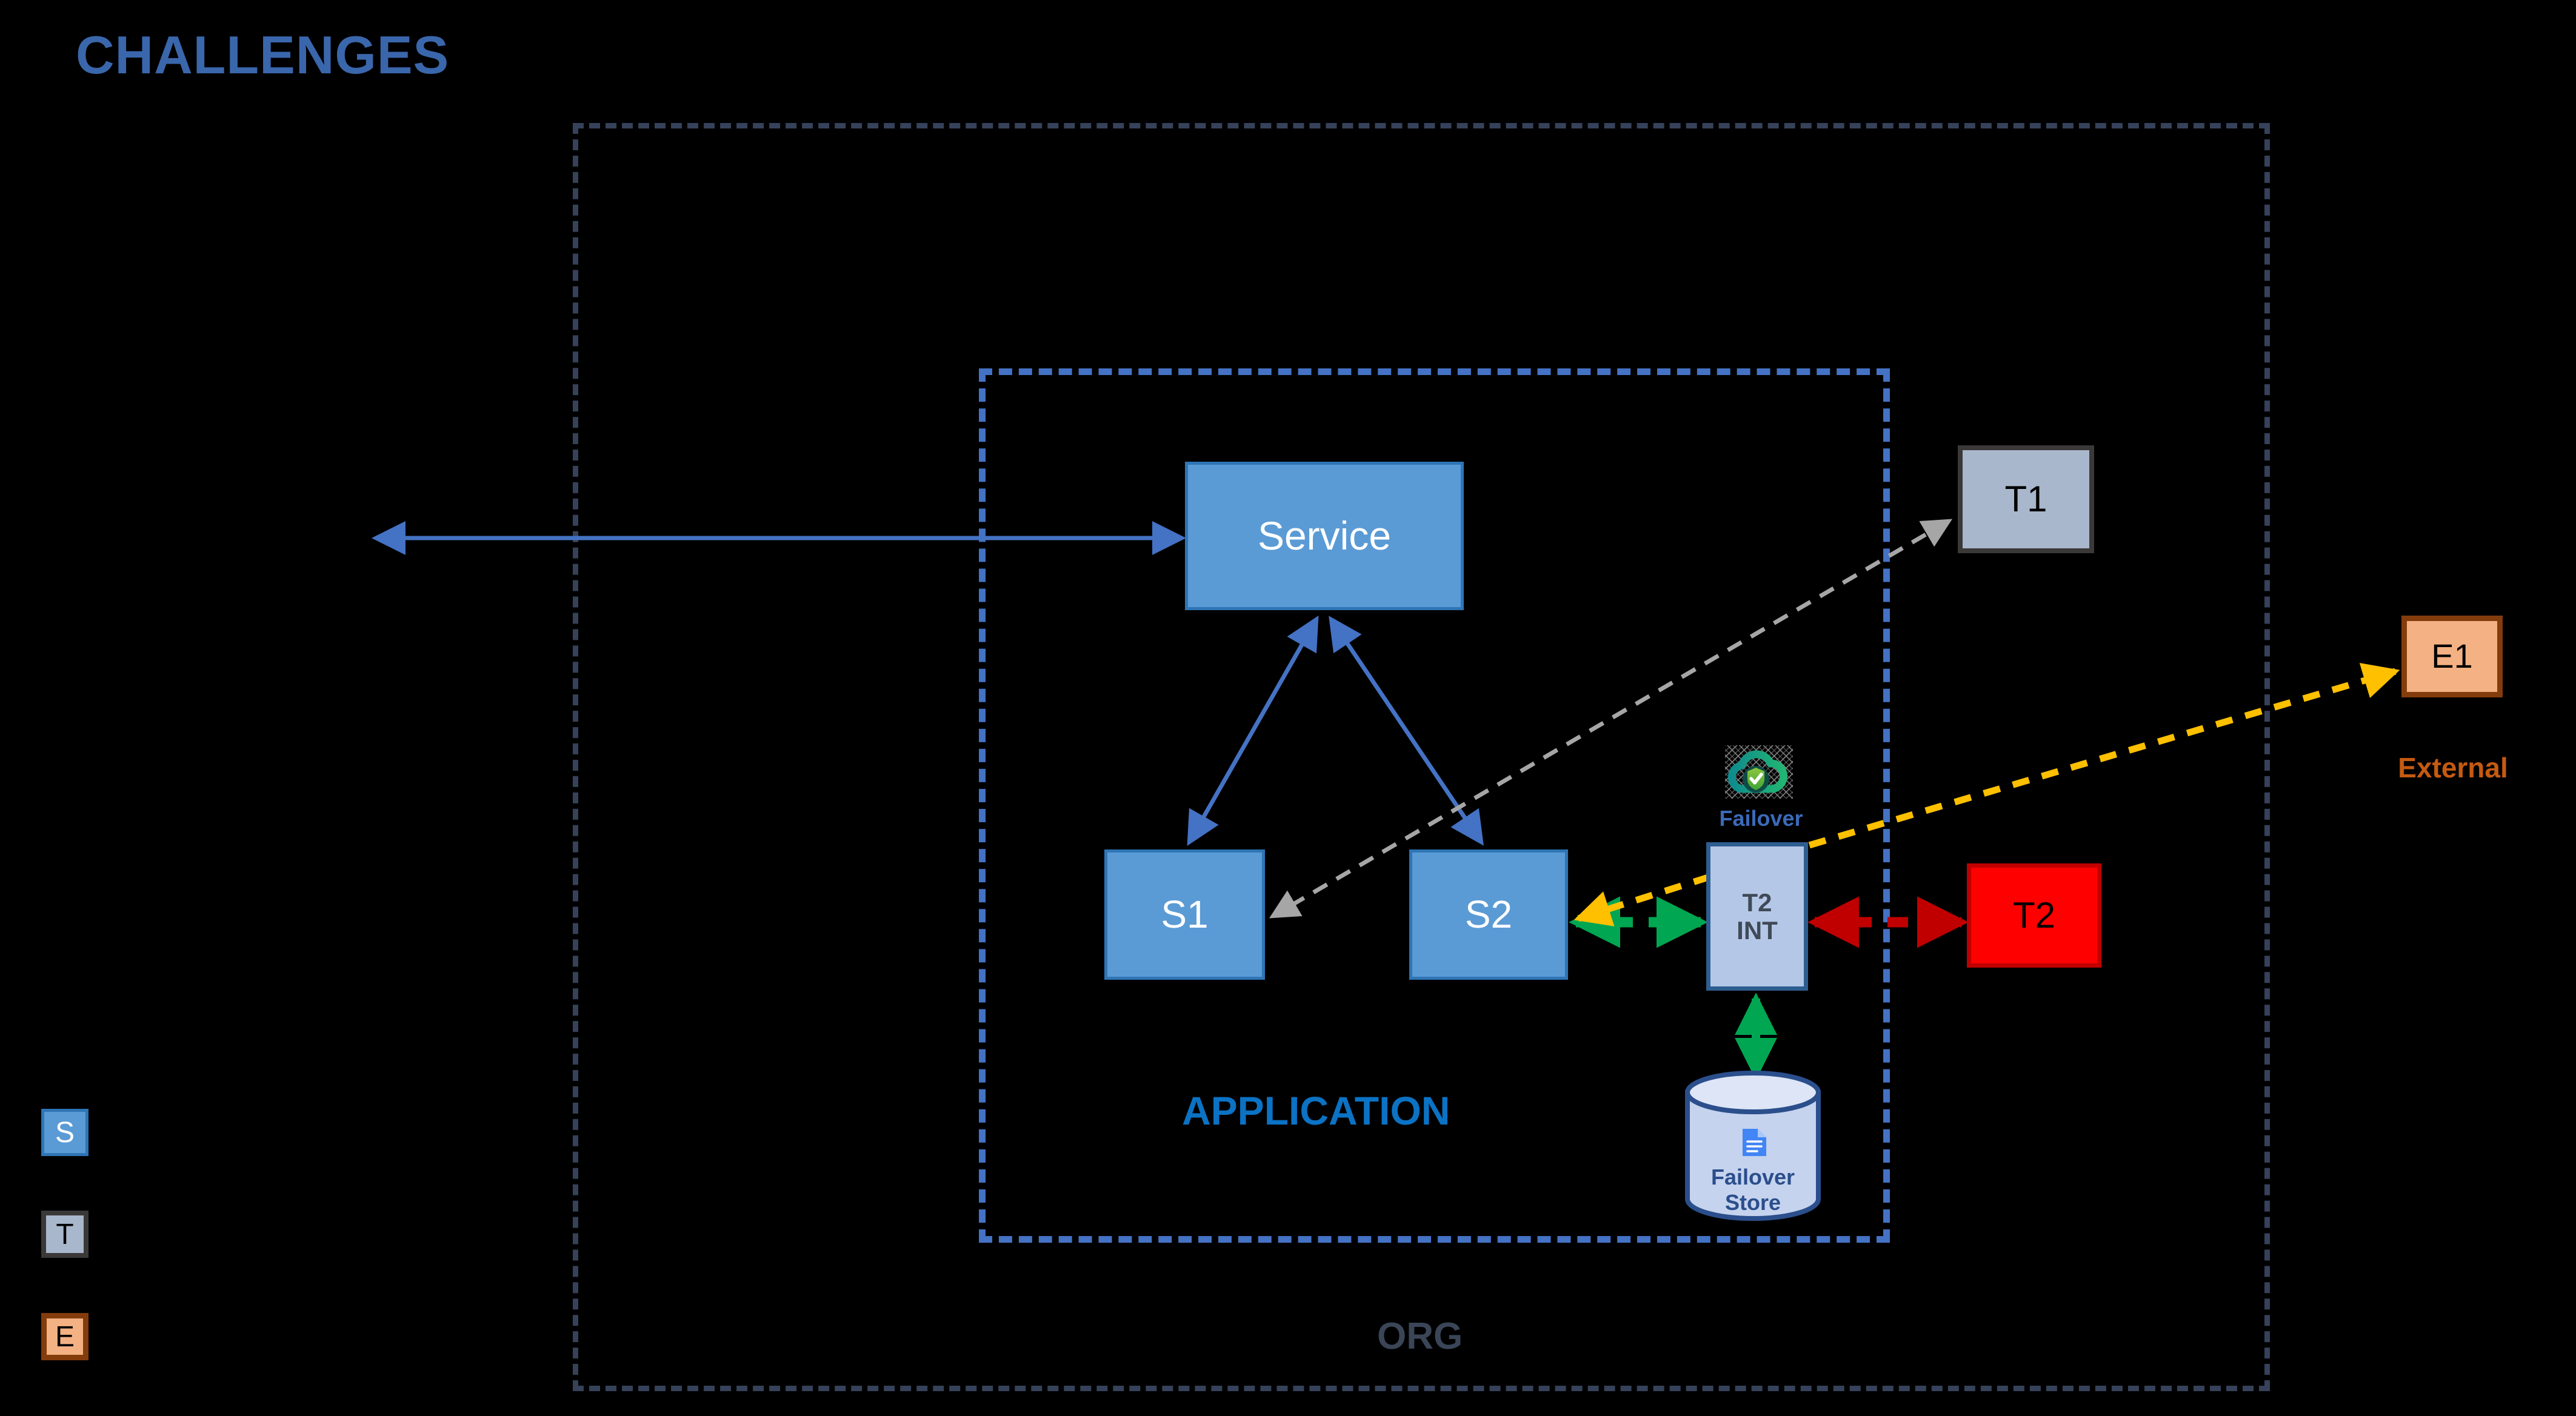 This screenshot has height=1416, width=2576. What do you see at coordinates (2034, 915) in the screenshot?
I see `node-t2: T2` at bounding box center [2034, 915].